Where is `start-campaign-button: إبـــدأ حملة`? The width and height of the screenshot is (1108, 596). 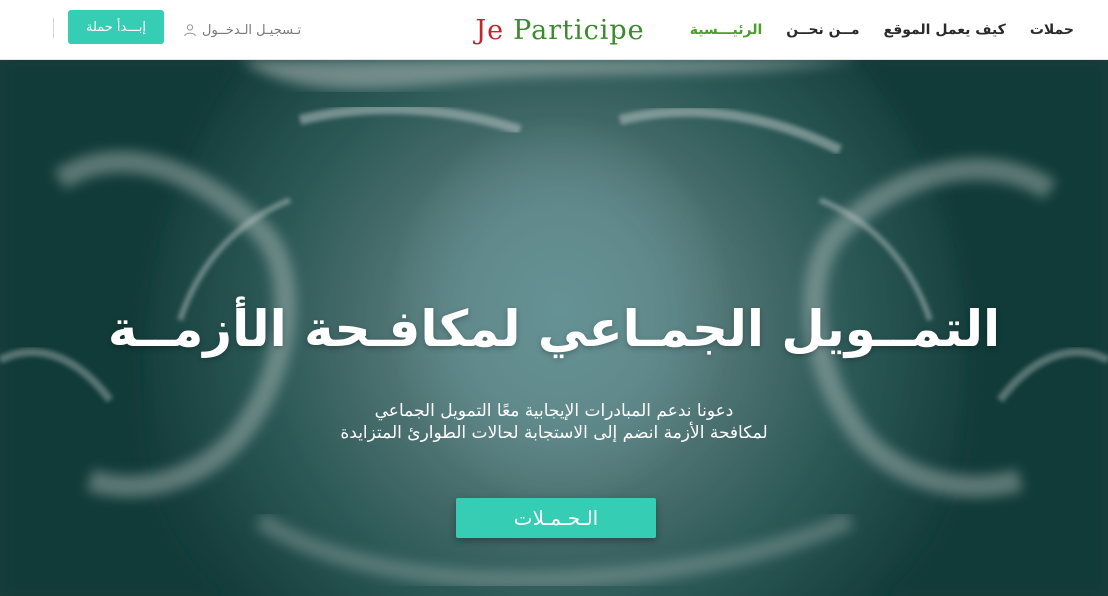
start-campaign-button: إبـــدأ حملة is located at coordinates (116, 27).